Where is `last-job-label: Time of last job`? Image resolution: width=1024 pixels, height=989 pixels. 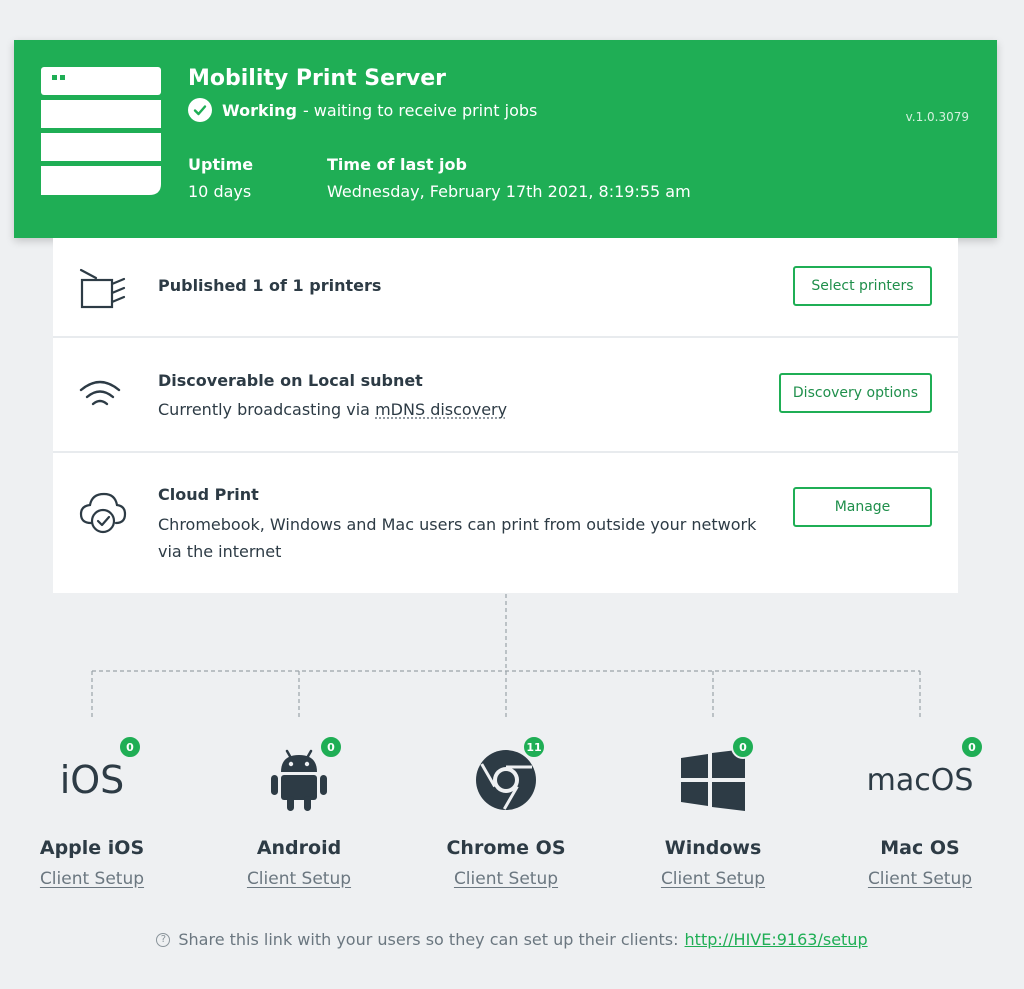
last-job-label: Time of last job is located at coordinates (397, 164).